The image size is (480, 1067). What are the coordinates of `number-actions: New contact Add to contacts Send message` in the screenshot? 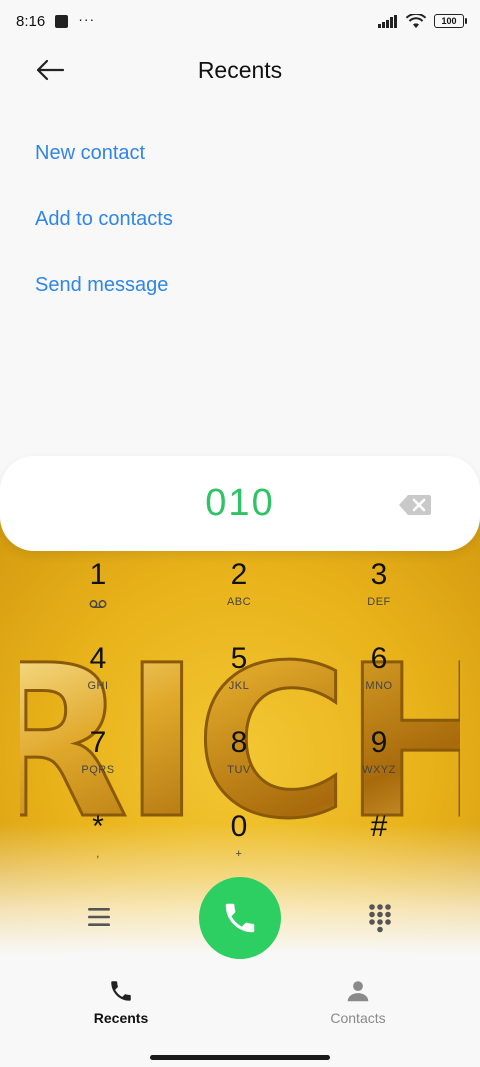 It's located at (104, 219).